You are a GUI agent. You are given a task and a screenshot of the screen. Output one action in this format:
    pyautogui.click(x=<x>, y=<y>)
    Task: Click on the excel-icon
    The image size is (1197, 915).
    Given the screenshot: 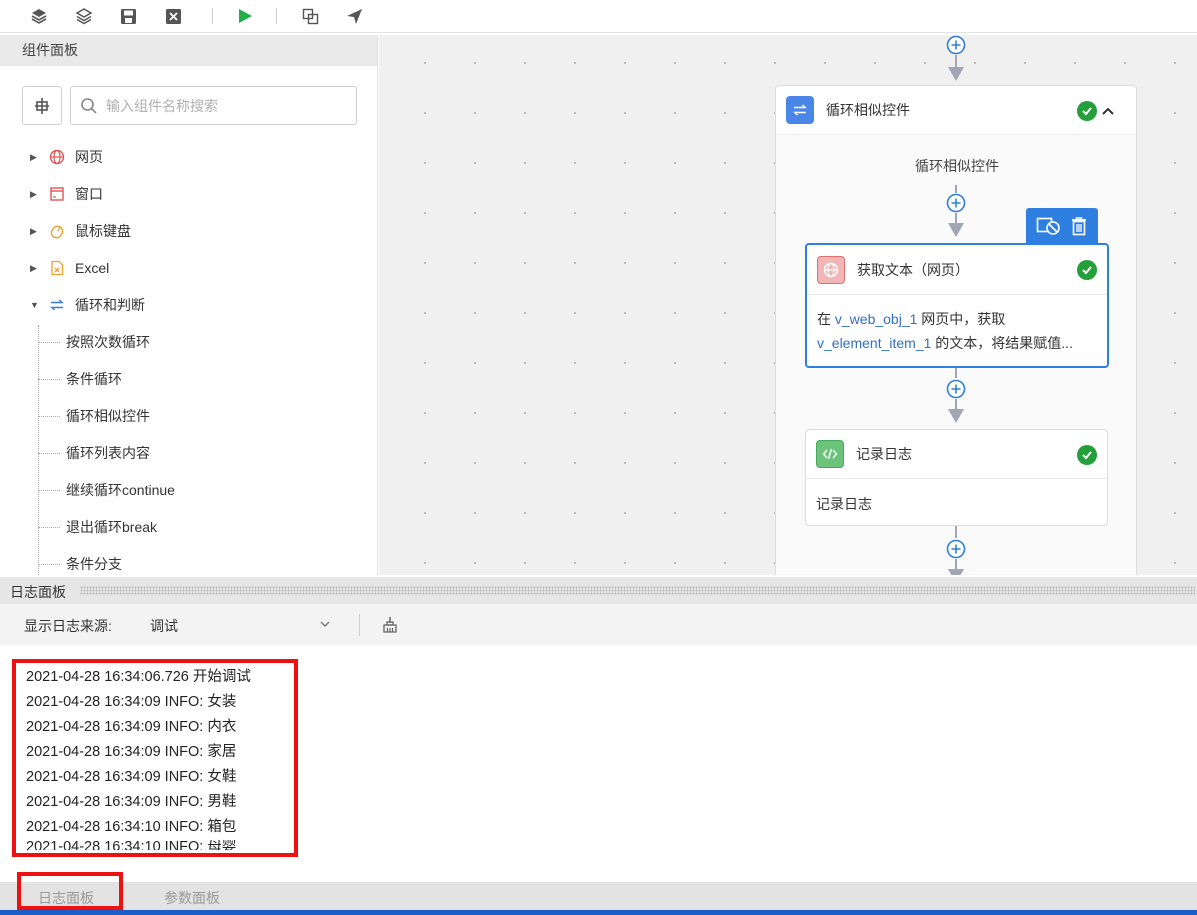 What is the action you would take?
    pyautogui.click(x=57, y=268)
    